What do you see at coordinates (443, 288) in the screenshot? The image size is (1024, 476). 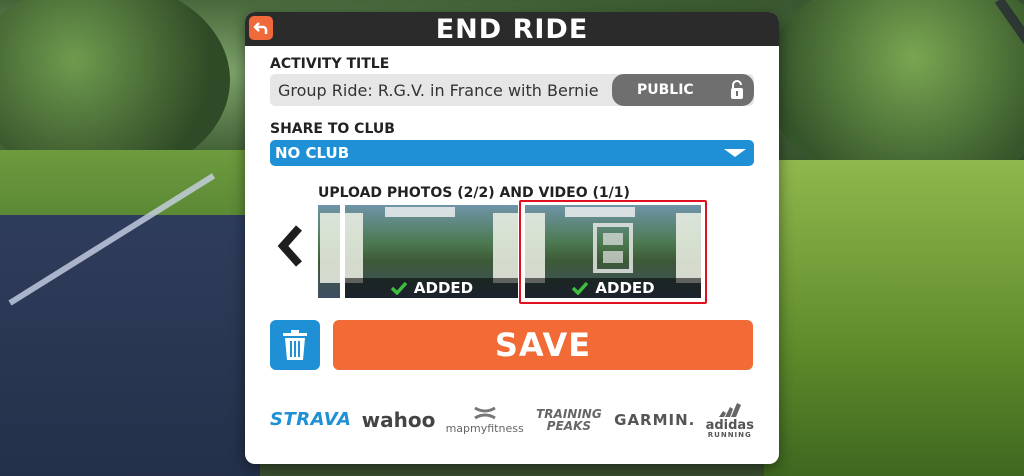 I see `added-status: ADDED` at bounding box center [443, 288].